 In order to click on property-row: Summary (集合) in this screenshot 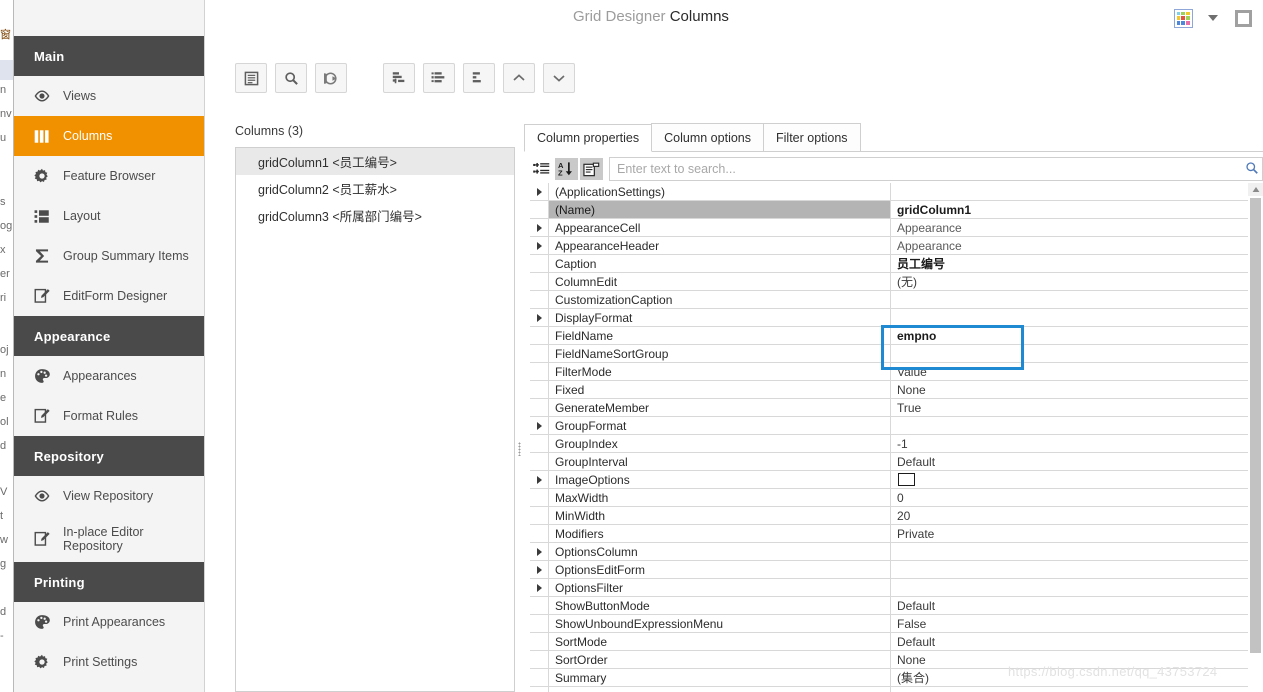, I will do `click(889, 678)`.